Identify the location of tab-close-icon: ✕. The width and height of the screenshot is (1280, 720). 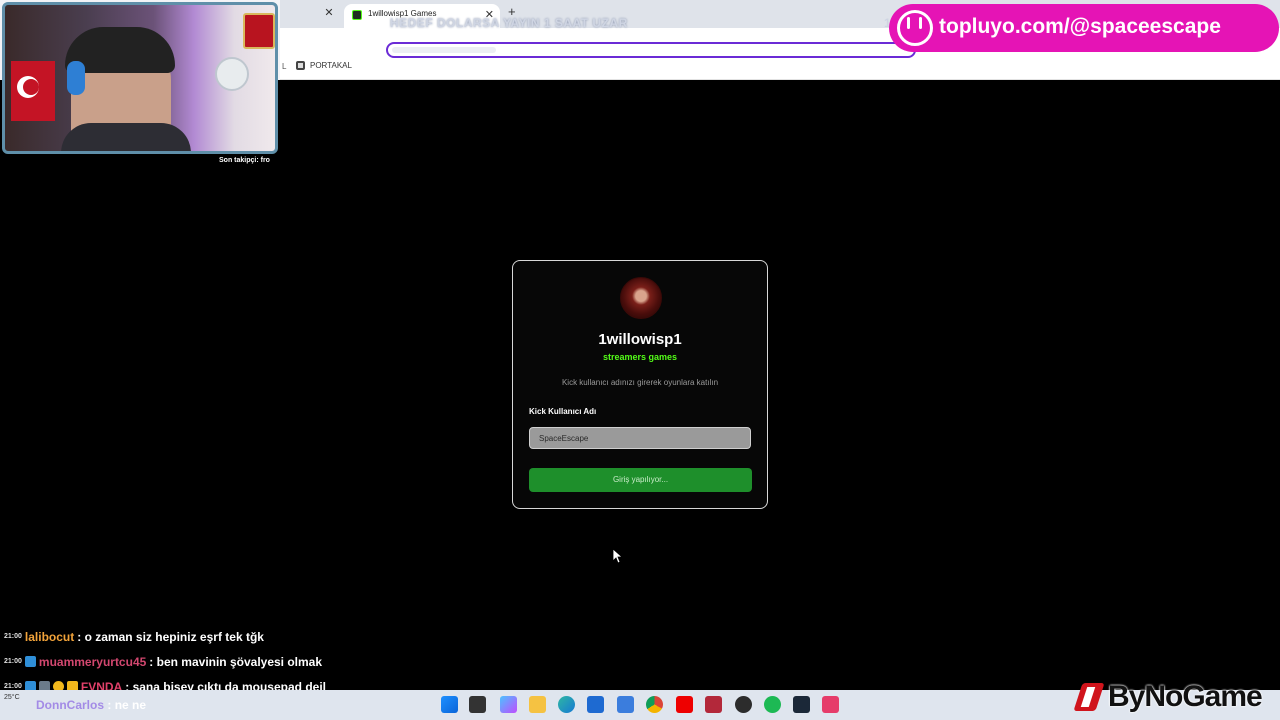
(329, 13).